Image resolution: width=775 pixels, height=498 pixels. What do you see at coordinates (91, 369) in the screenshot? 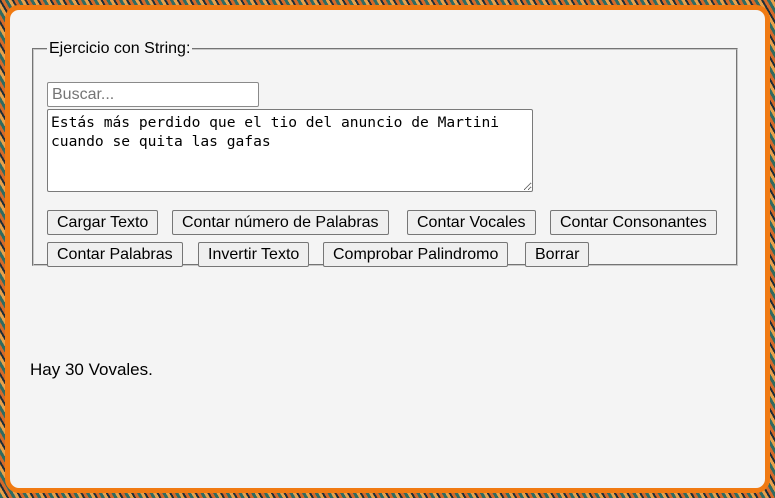
I see `result-text: Hay 30 Vovales.` at bounding box center [91, 369].